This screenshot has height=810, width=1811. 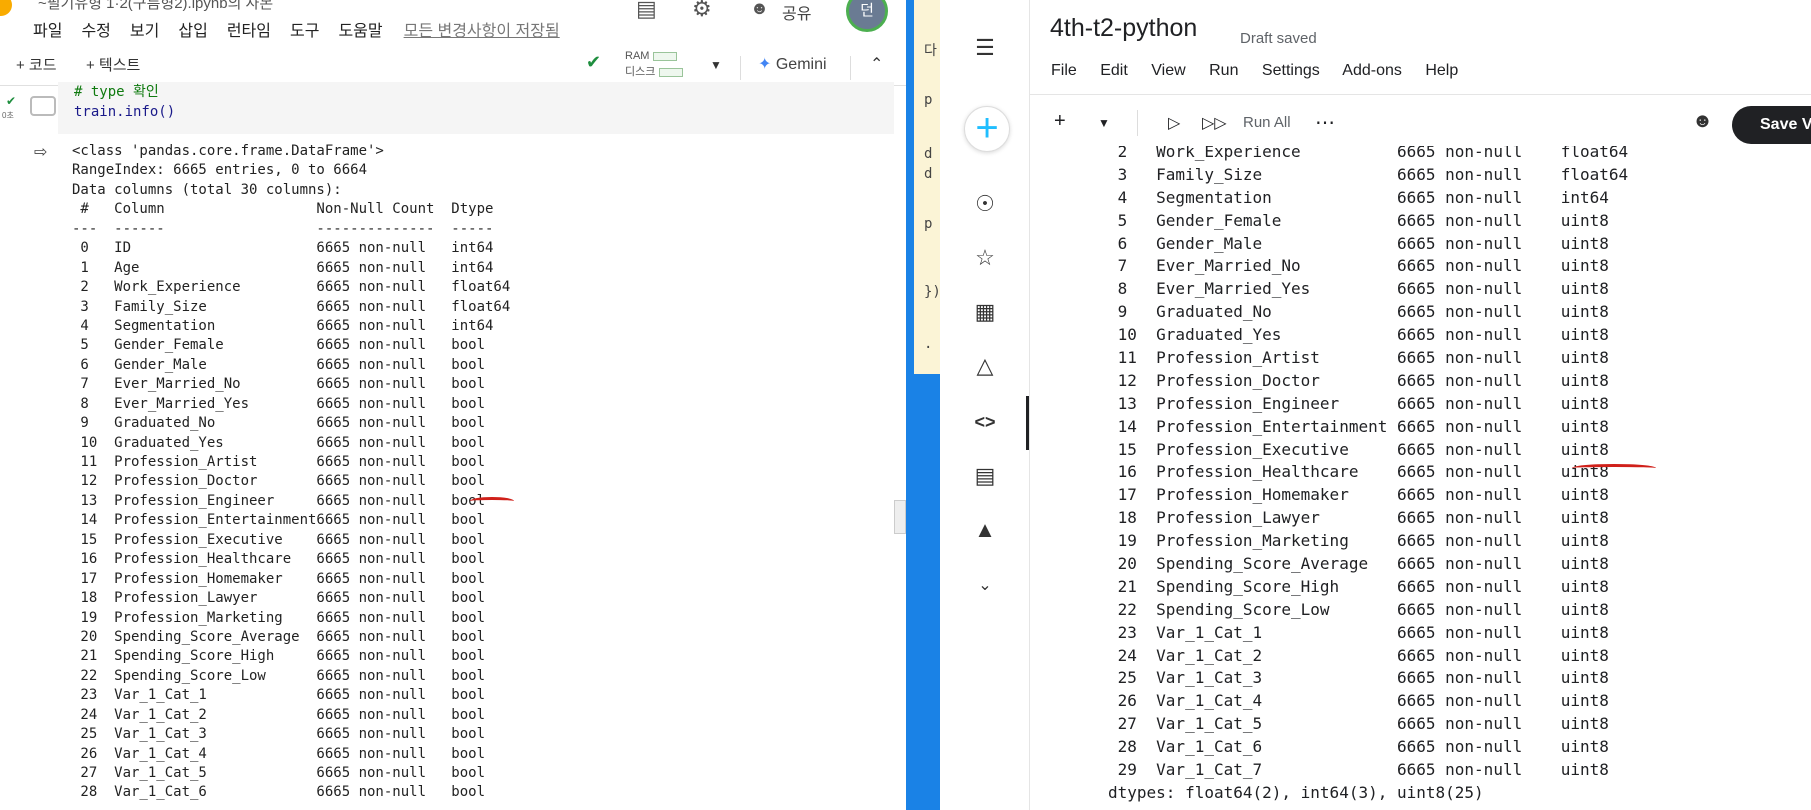 I want to click on output-line: # Column Non-Null Count Dtype, so click(x=291, y=209).